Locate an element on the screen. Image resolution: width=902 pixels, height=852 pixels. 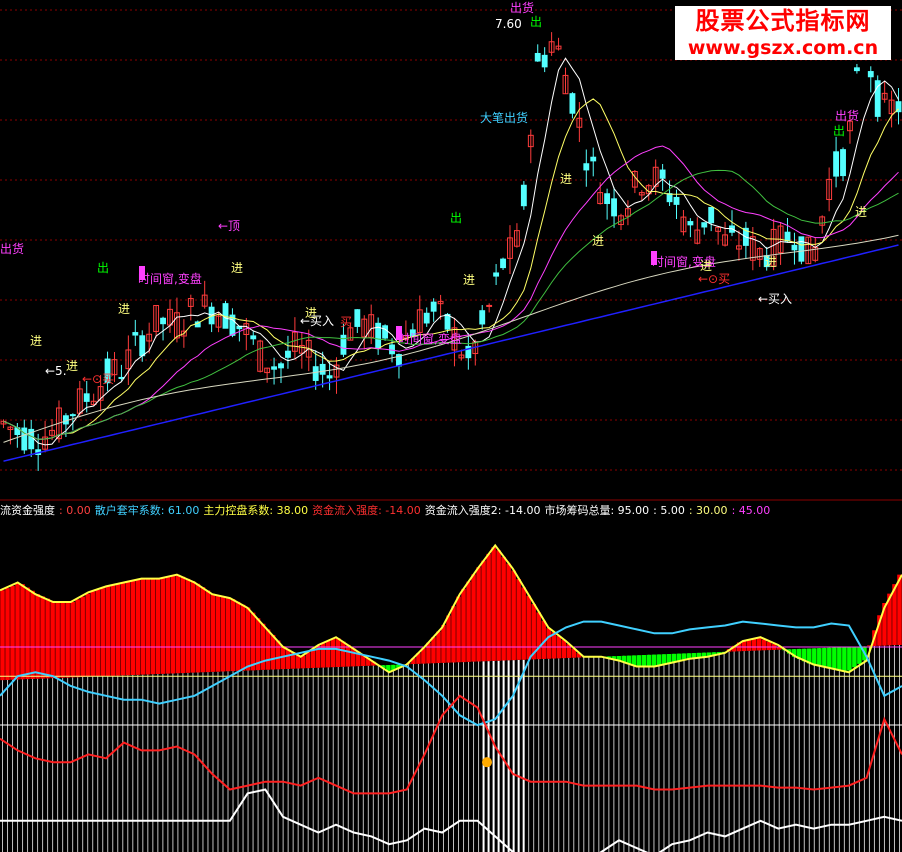
legend-item: : 0.00 is located at coordinates (75, 510).